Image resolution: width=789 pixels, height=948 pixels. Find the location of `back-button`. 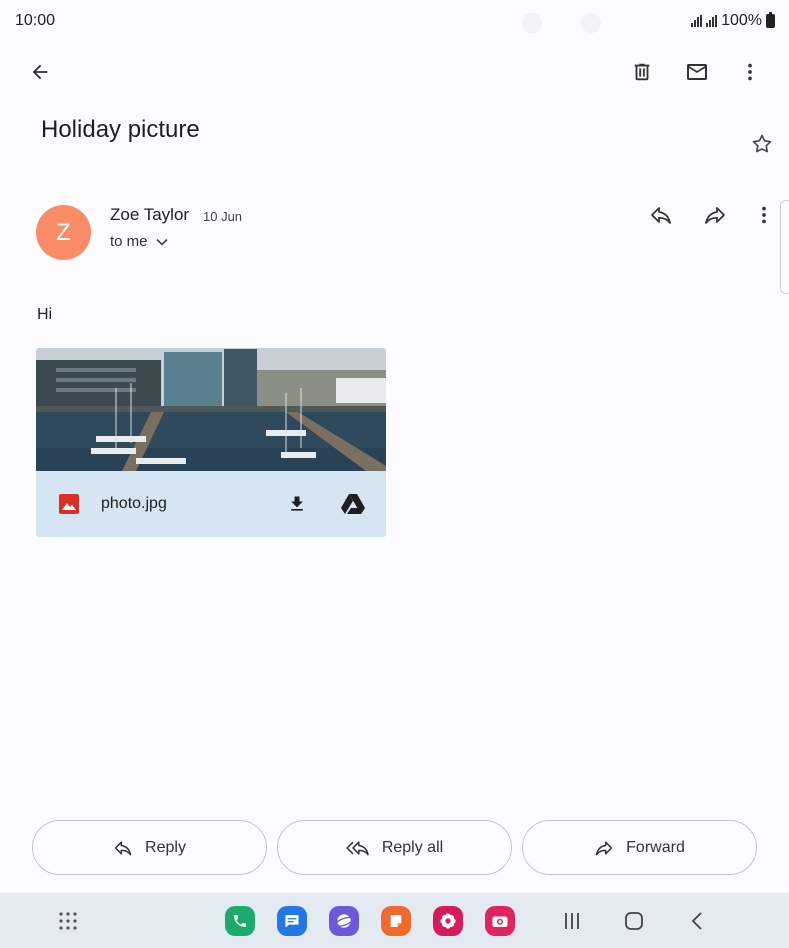

back-button is located at coordinates (40, 72).